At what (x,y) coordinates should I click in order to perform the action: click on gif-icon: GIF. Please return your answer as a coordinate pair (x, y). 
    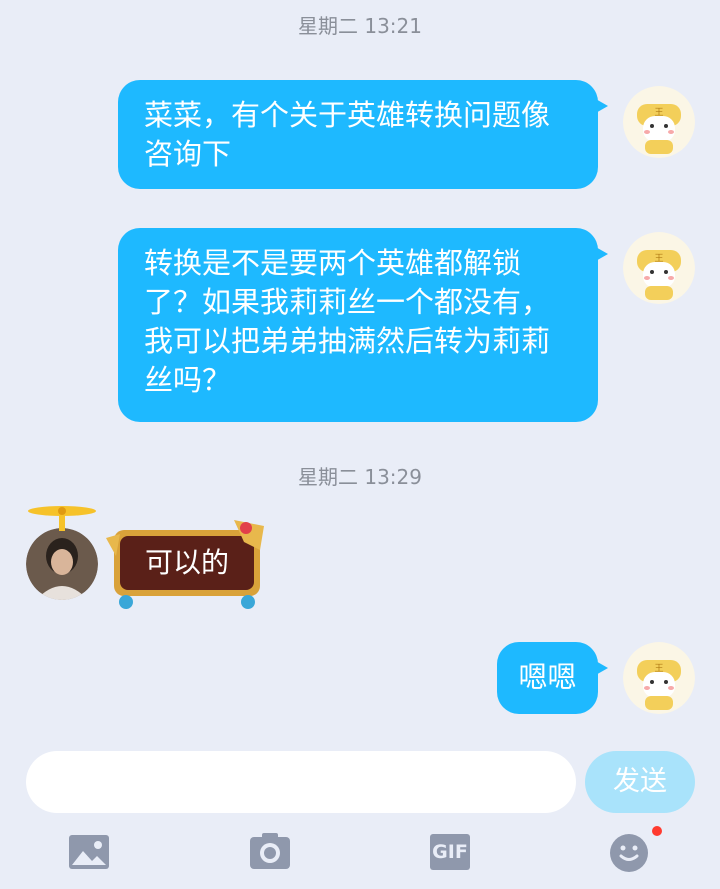
    Looking at the image, I should click on (450, 852).